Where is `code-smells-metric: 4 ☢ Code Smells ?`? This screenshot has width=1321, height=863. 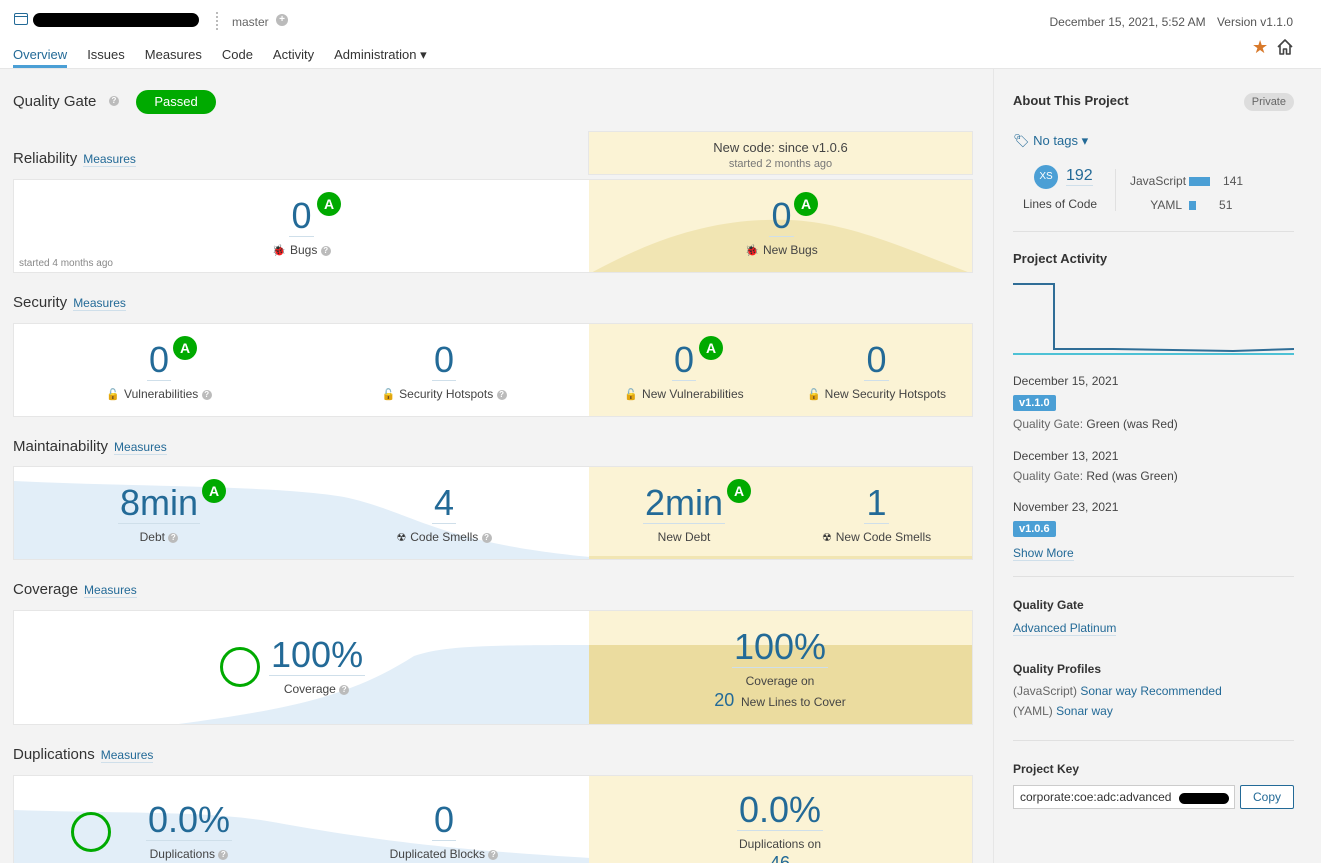 code-smells-metric: 4 ☢ Code Smells ? is located at coordinates (444, 513).